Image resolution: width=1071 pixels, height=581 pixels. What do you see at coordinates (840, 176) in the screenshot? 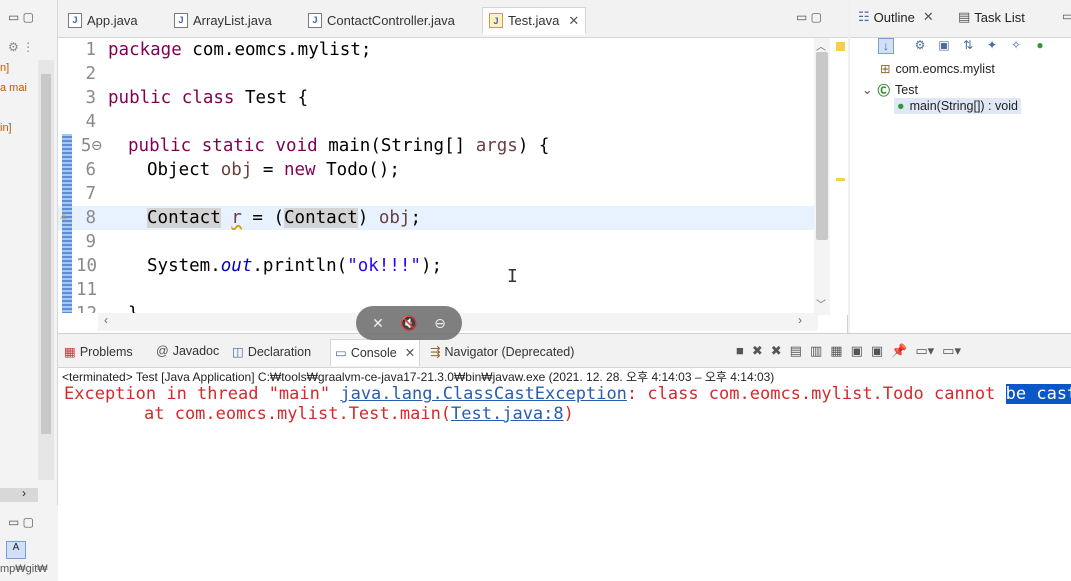
I see `overview-ruler` at bounding box center [840, 176].